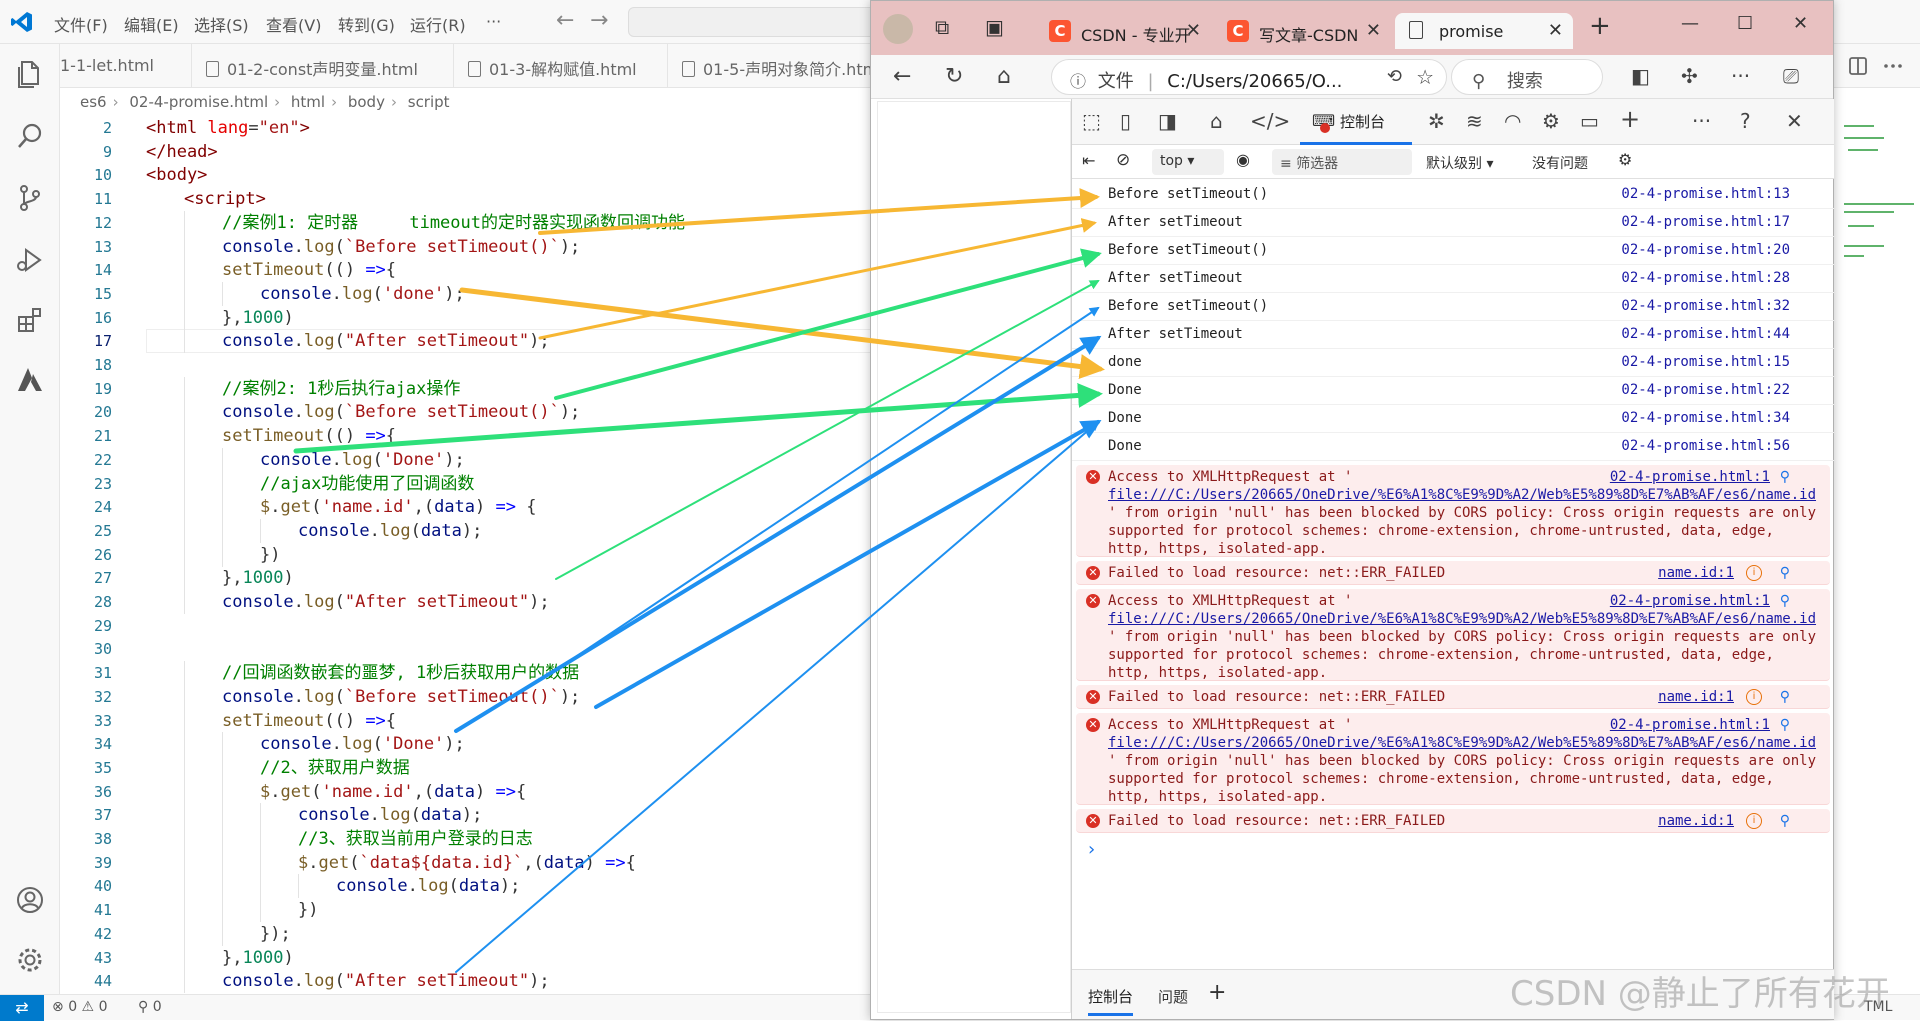 The image size is (1920, 1021). I want to click on dock-icon: ◨, so click(1167, 121).